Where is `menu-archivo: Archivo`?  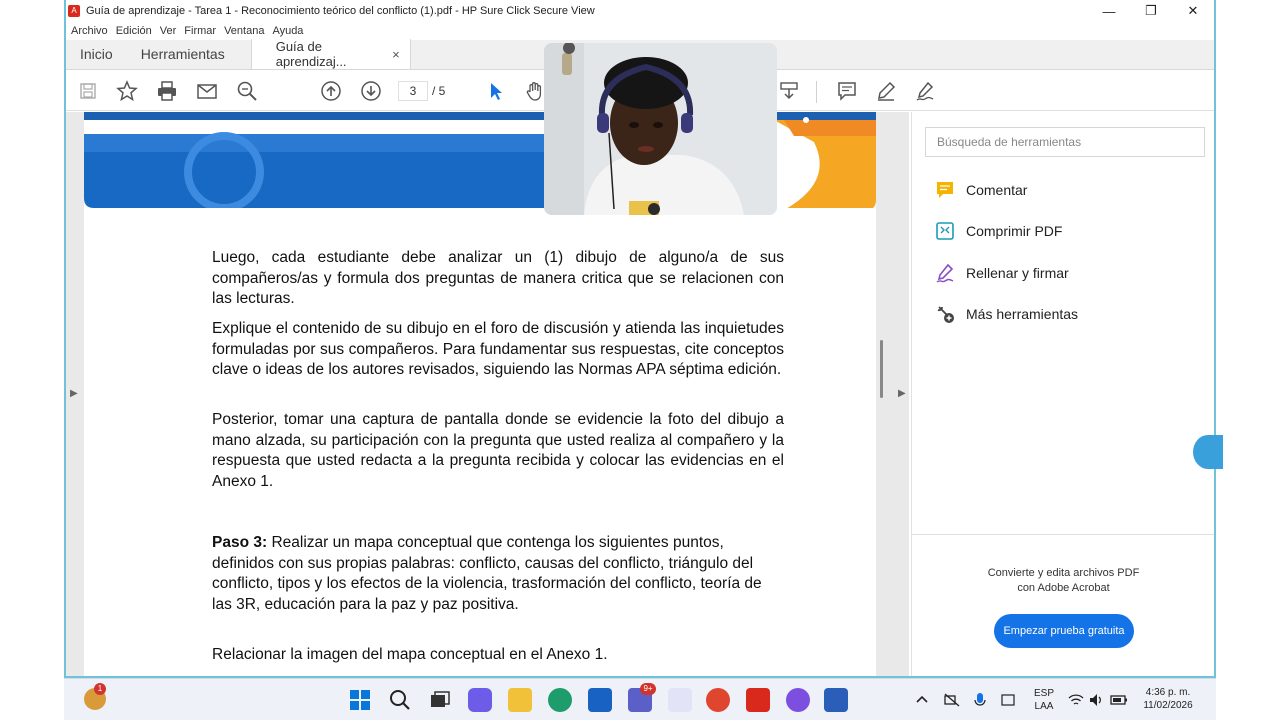
menu-archivo: Archivo is located at coordinates (89, 31).